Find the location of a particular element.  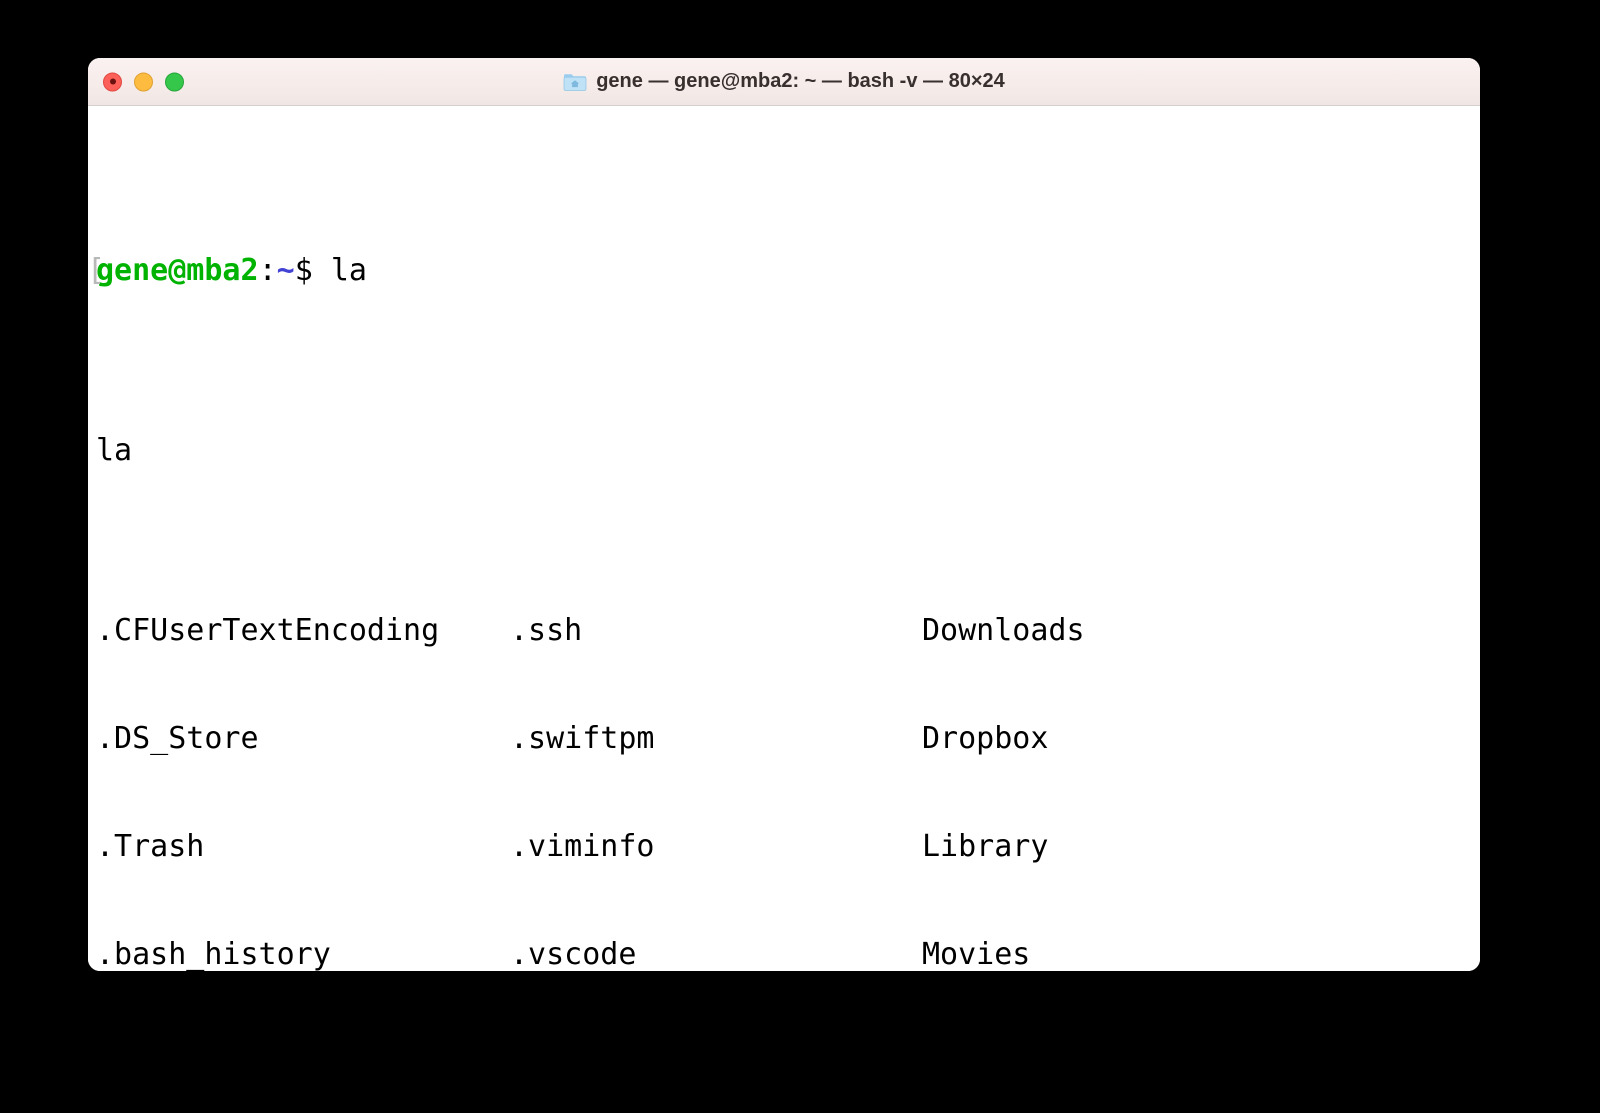

home-folder-icon is located at coordinates (575, 82).